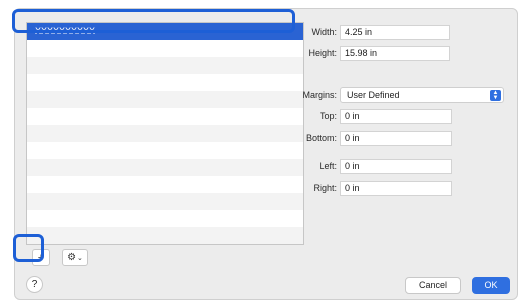  I want to click on action-menu-button: ⚙ ⌄, so click(75, 257).